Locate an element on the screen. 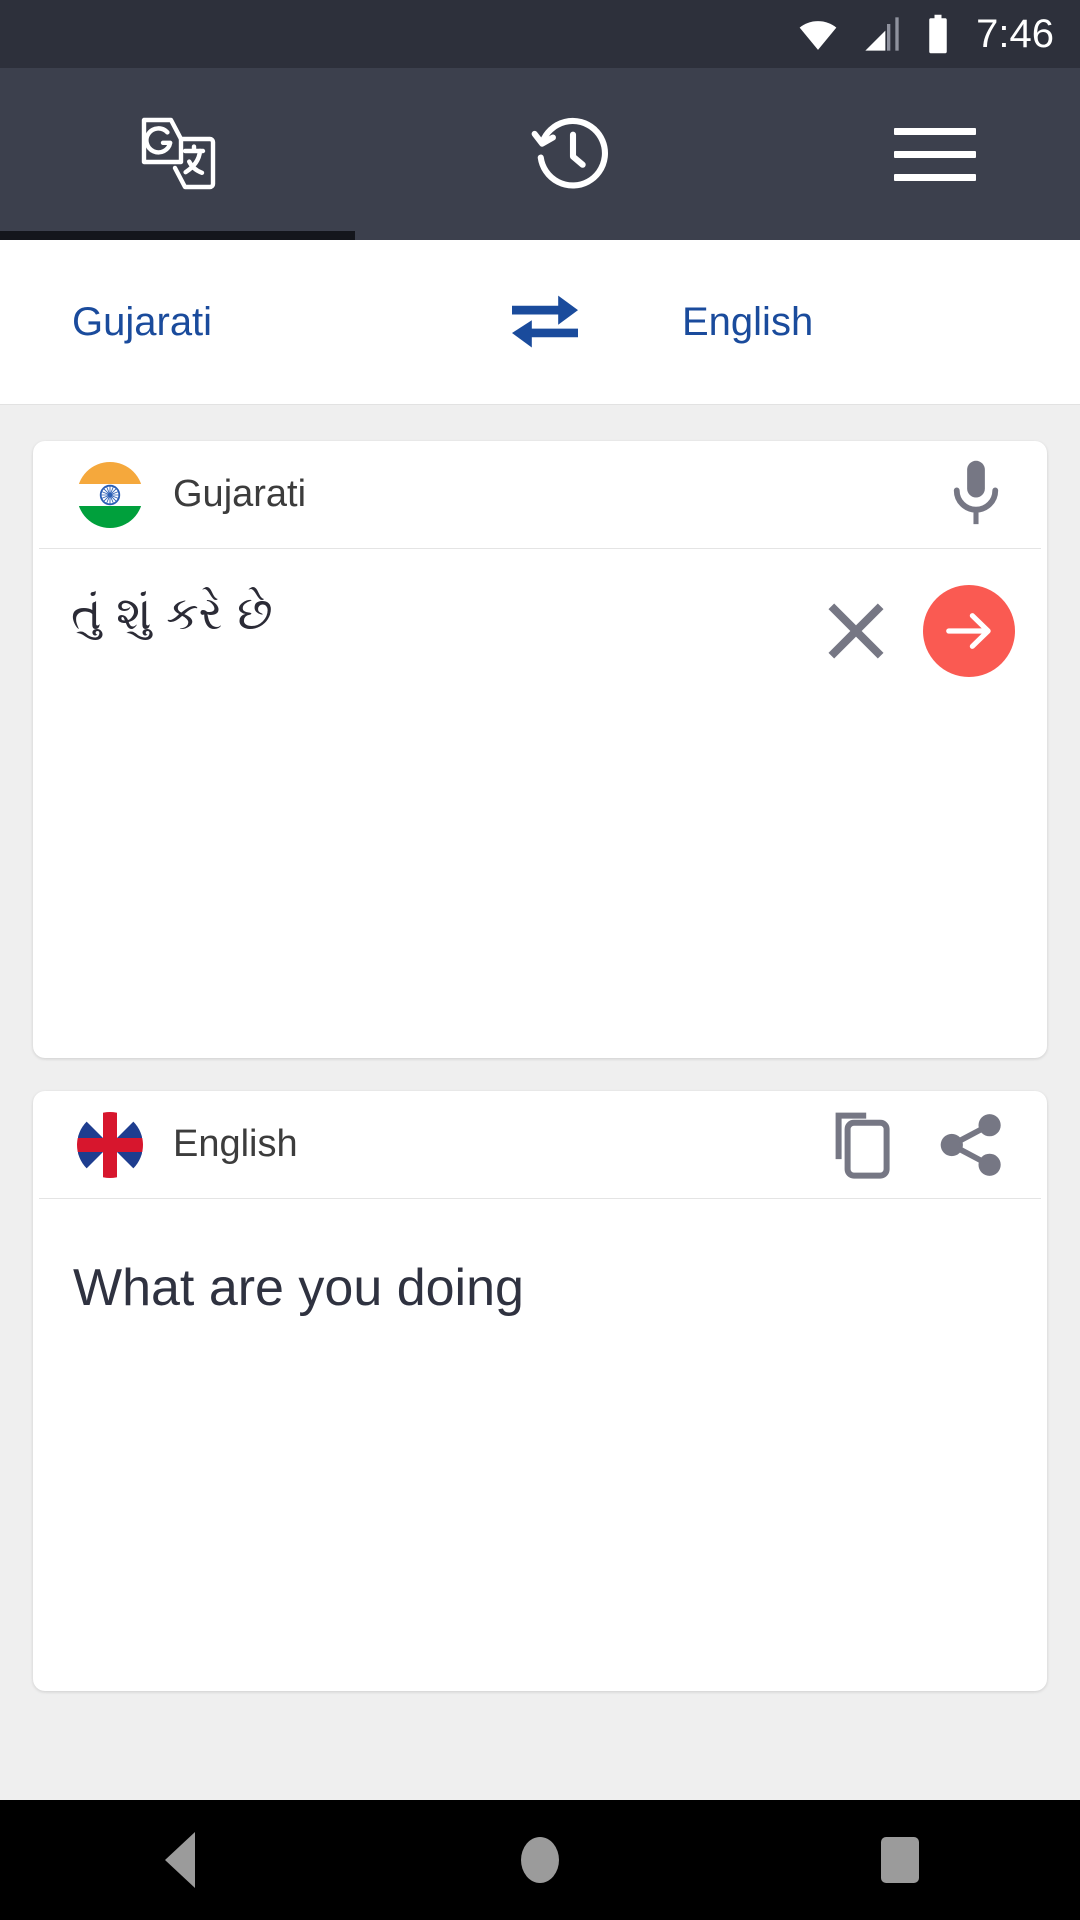  source-text-input: તું શું કરે છે is located at coordinates (442, 611).